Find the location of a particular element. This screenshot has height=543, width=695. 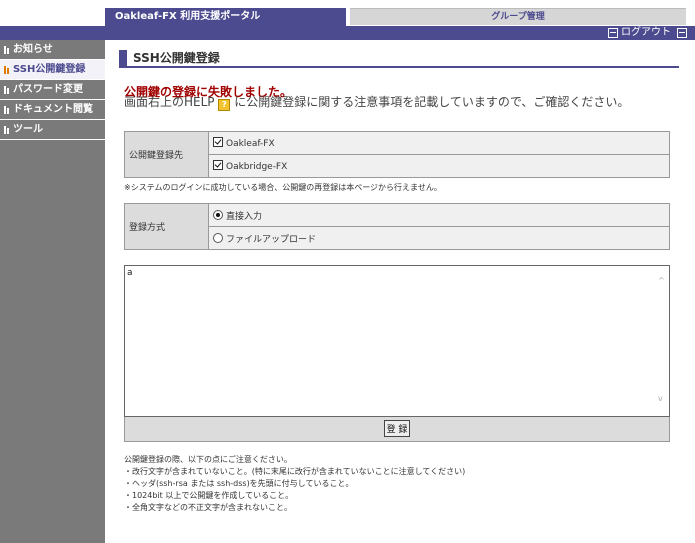

group-management-tab: グループ管理 is located at coordinates (518, 16).